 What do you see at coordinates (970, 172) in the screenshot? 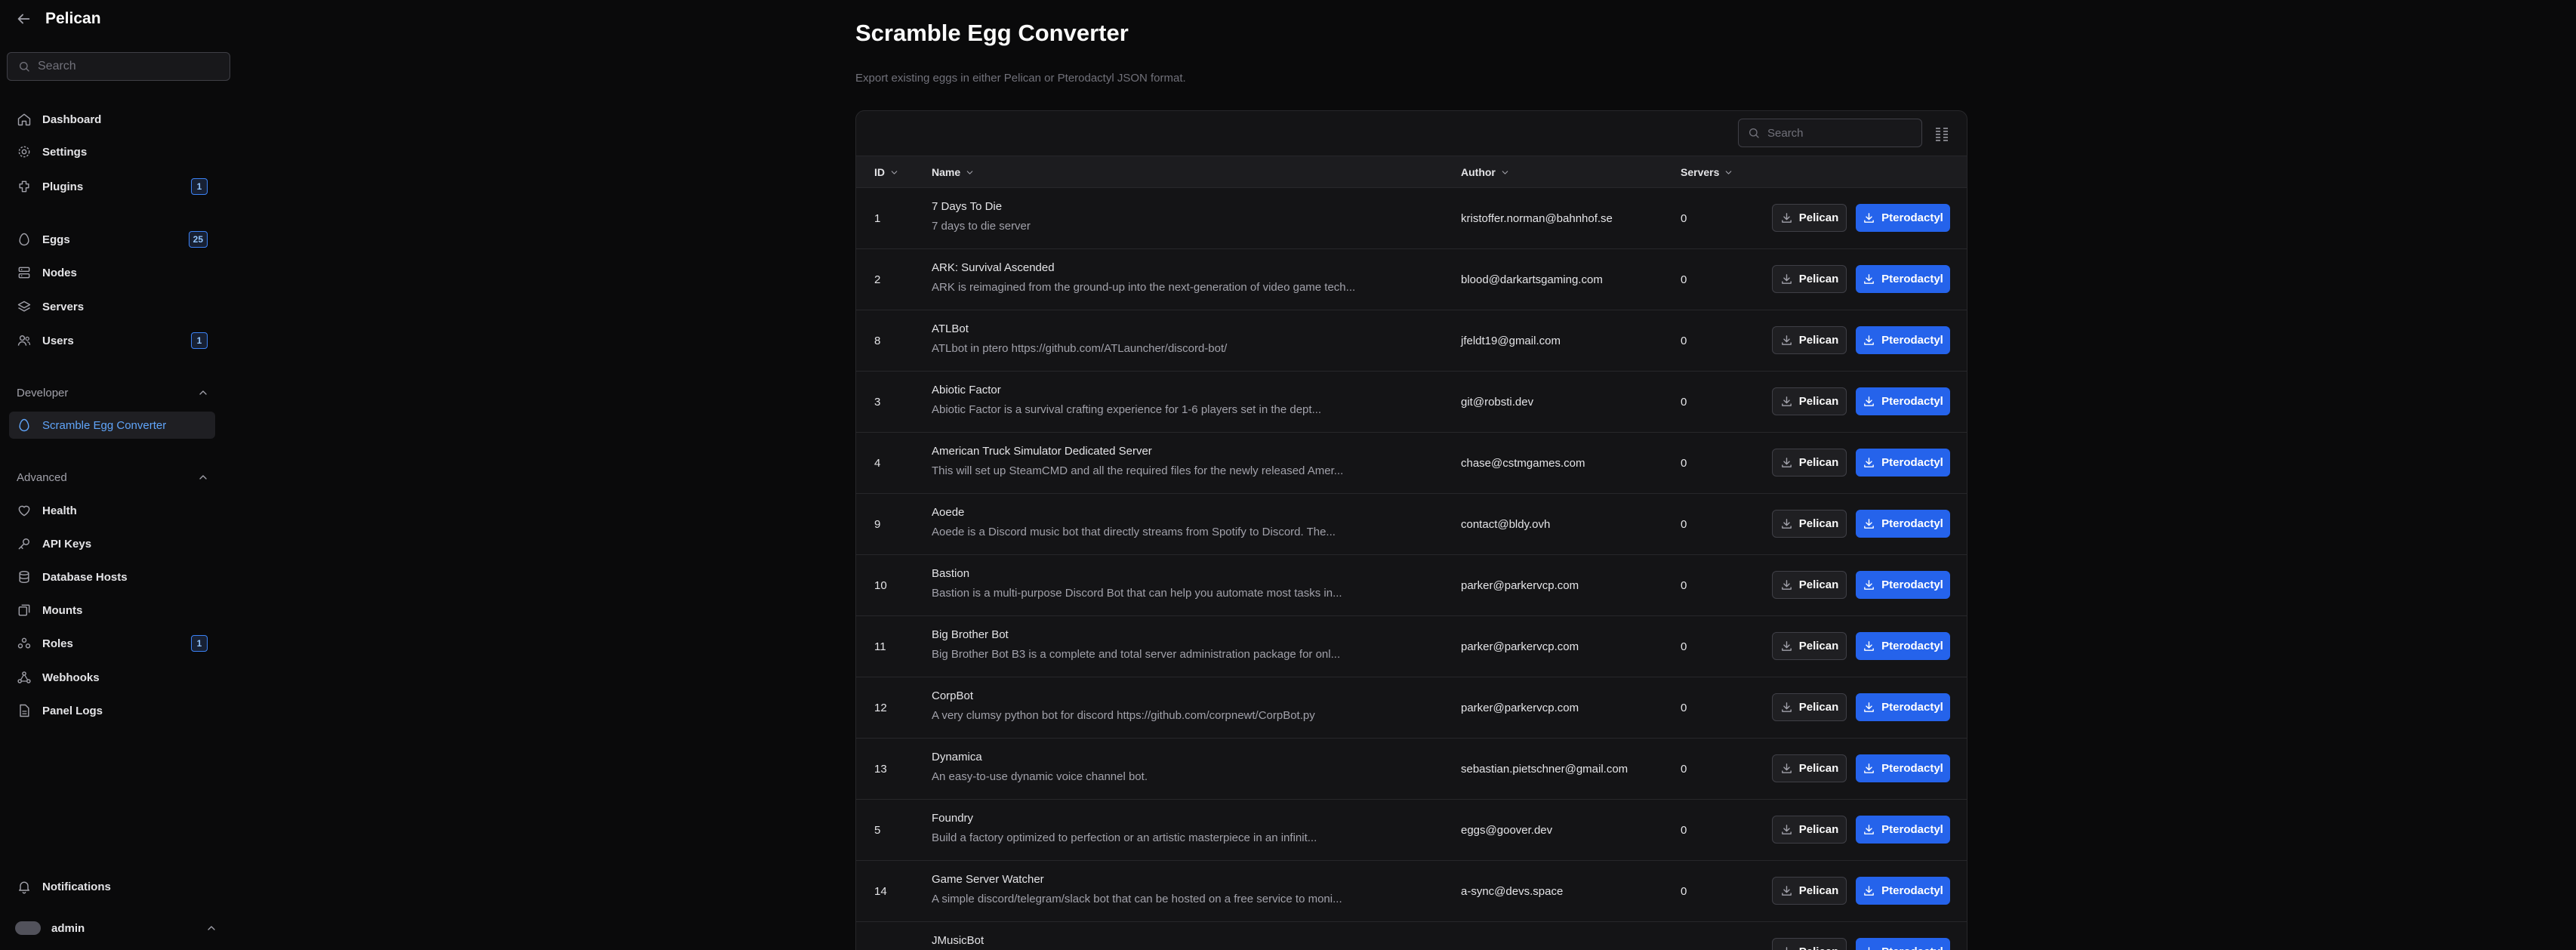
I see `chevron-down-icon` at bounding box center [970, 172].